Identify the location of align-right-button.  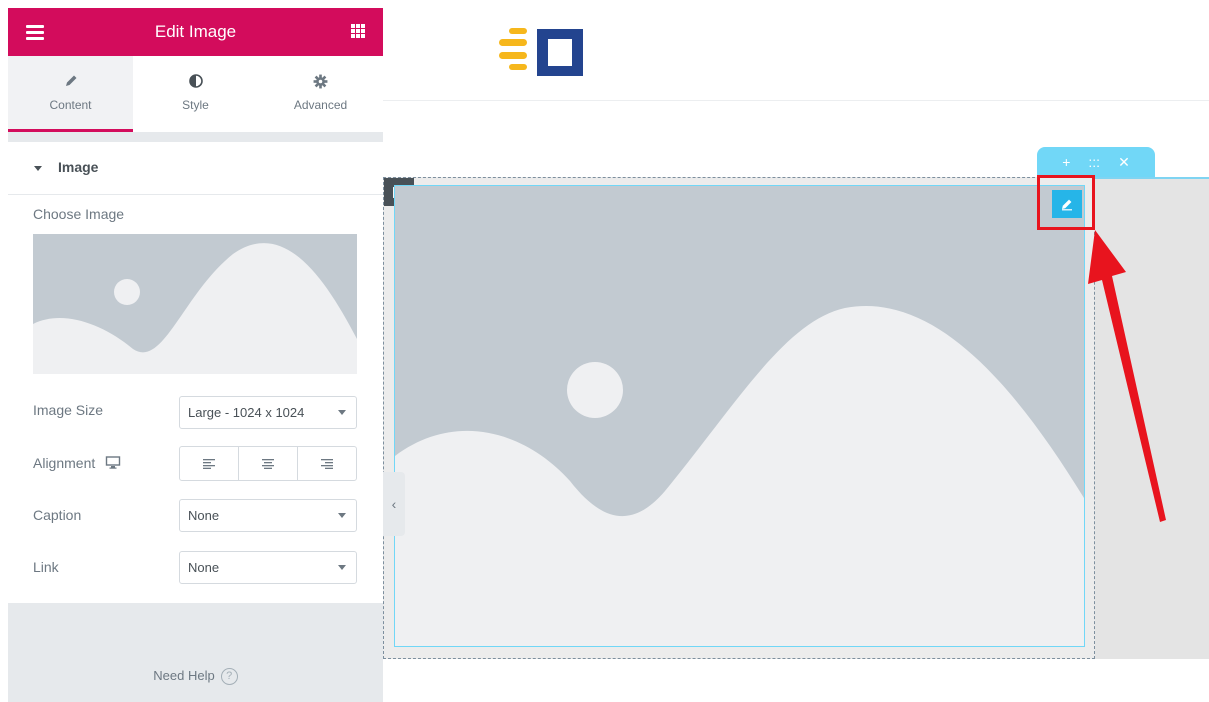
(327, 463).